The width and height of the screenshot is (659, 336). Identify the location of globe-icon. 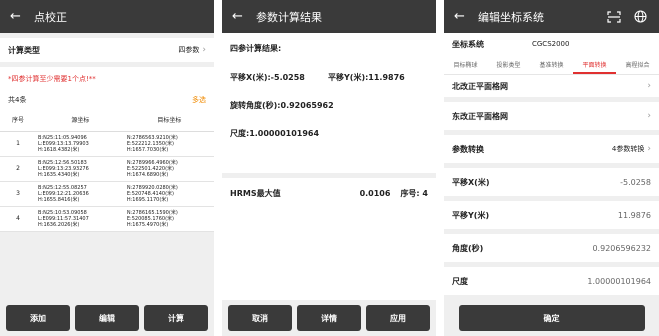
(640, 17).